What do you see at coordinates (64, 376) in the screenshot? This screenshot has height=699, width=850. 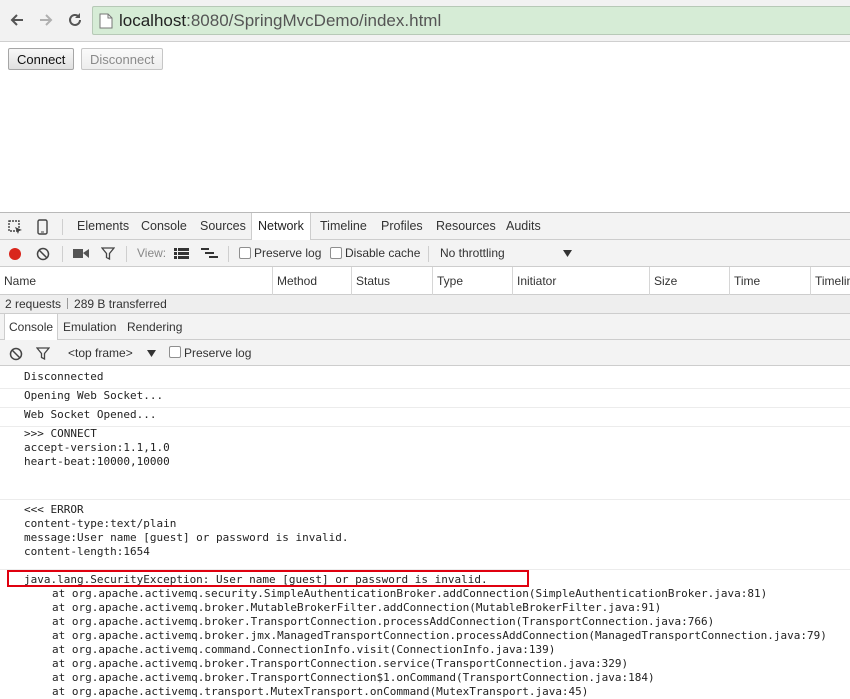 I see `console-message-text: Disconnected` at bounding box center [64, 376].